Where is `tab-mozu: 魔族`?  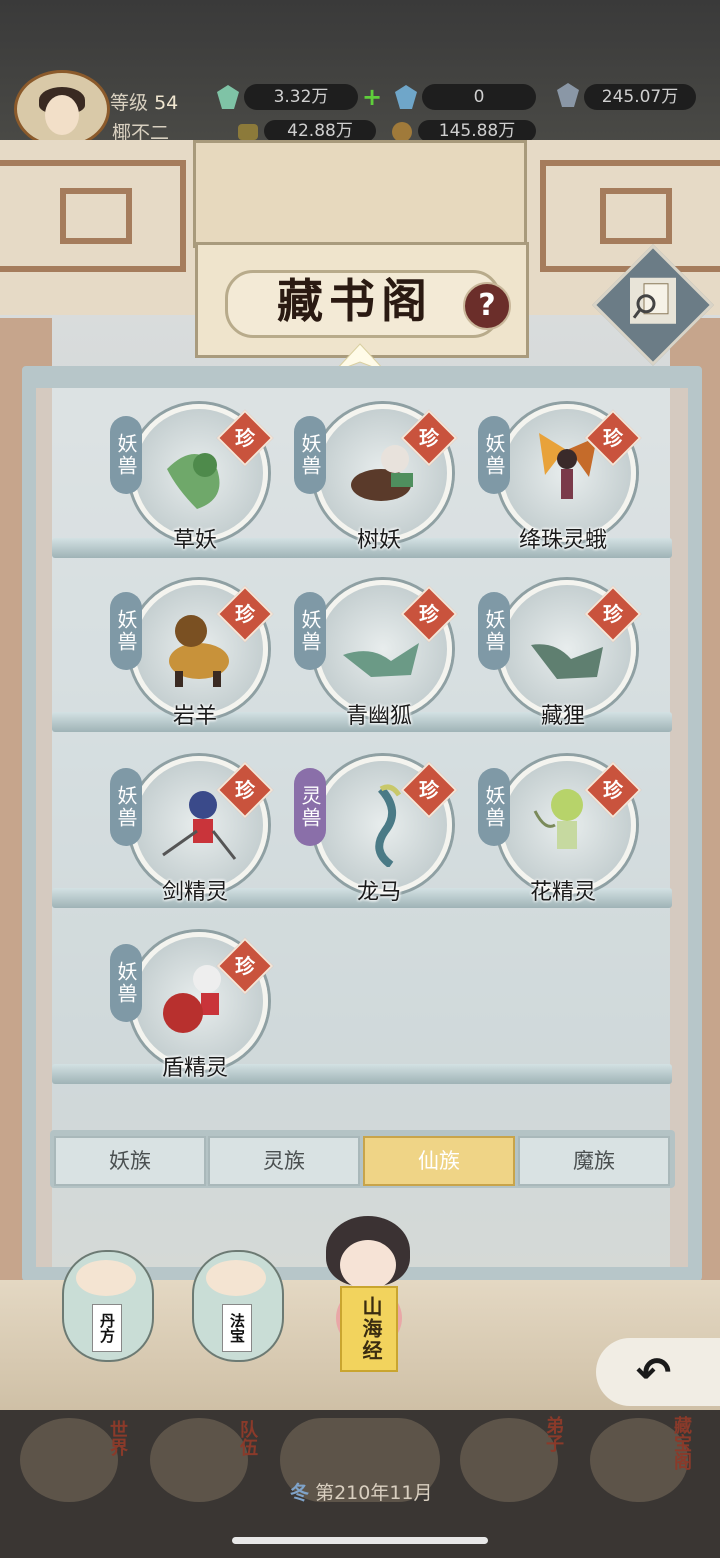
tab-mozu: 魔族 is located at coordinates (594, 1161).